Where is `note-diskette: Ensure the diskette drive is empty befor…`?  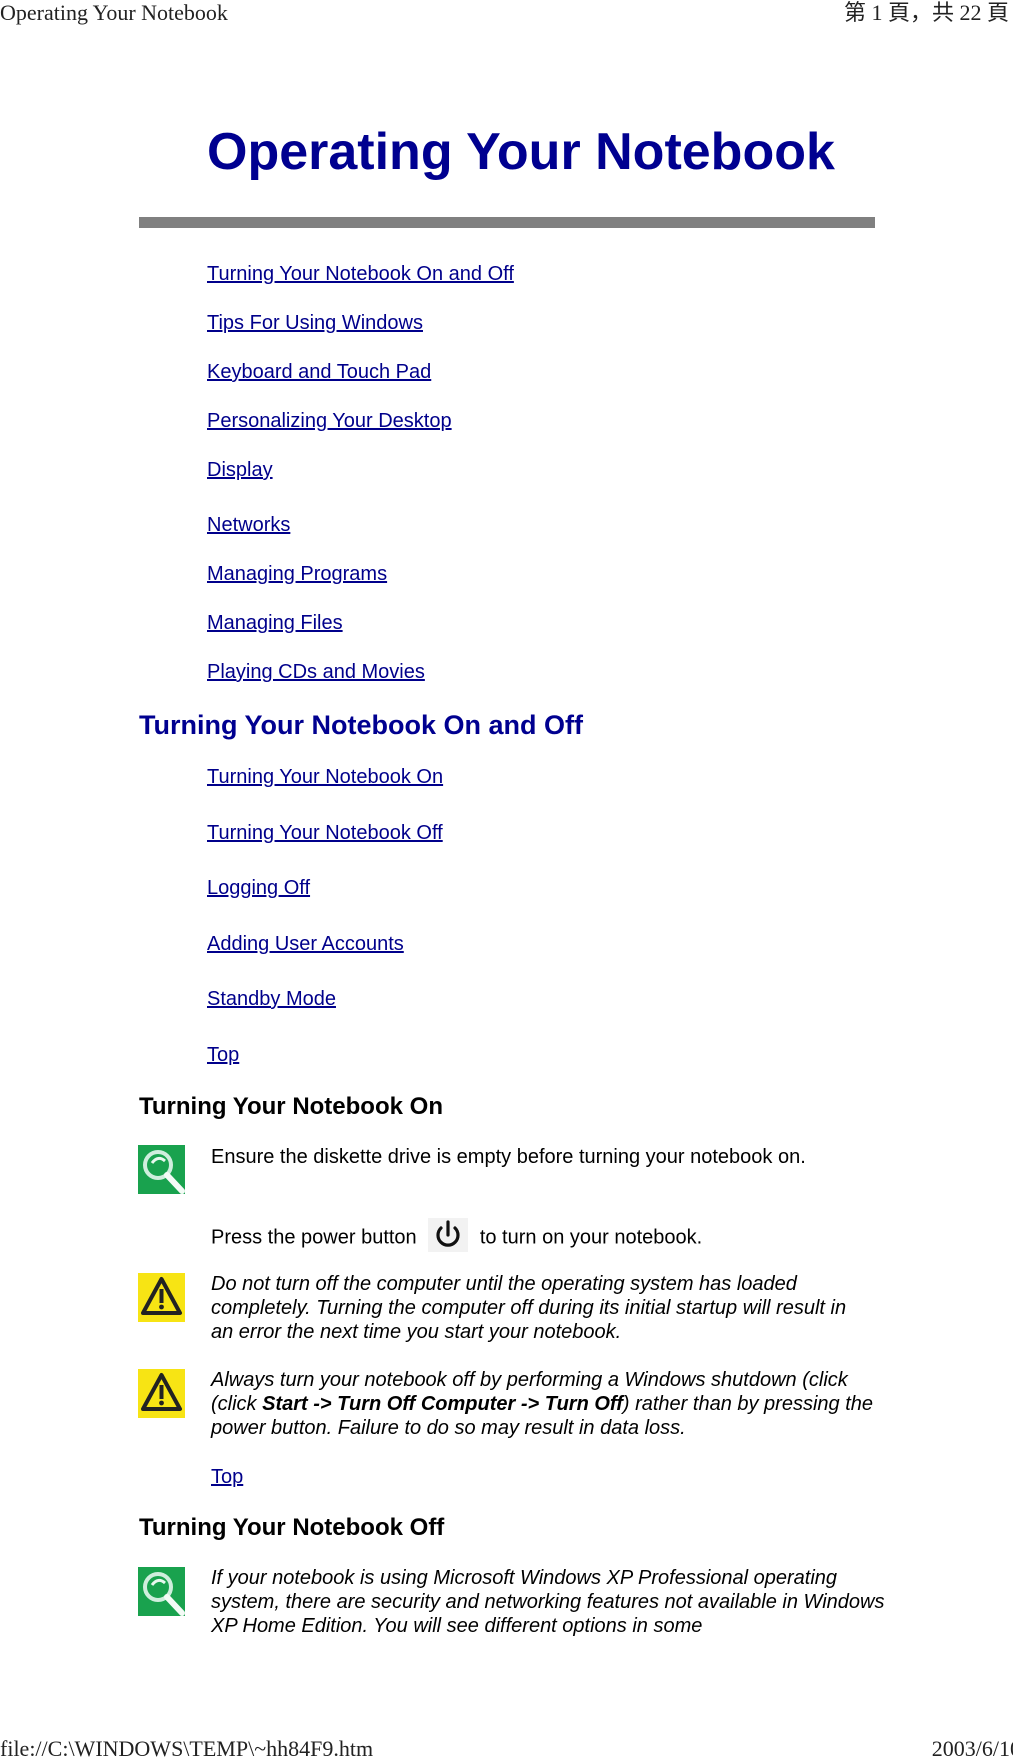 note-diskette: Ensure the diskette drive is empty befor… is located at coordinates (508, 1157).